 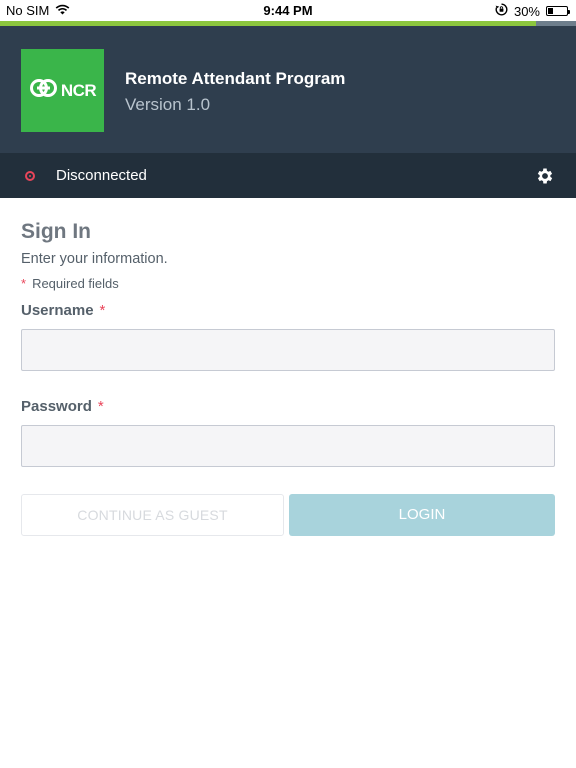 What do you see at coordinates (558, 11) in the screenshot?
I see `battery-icon` at bounding box center [558, 11].